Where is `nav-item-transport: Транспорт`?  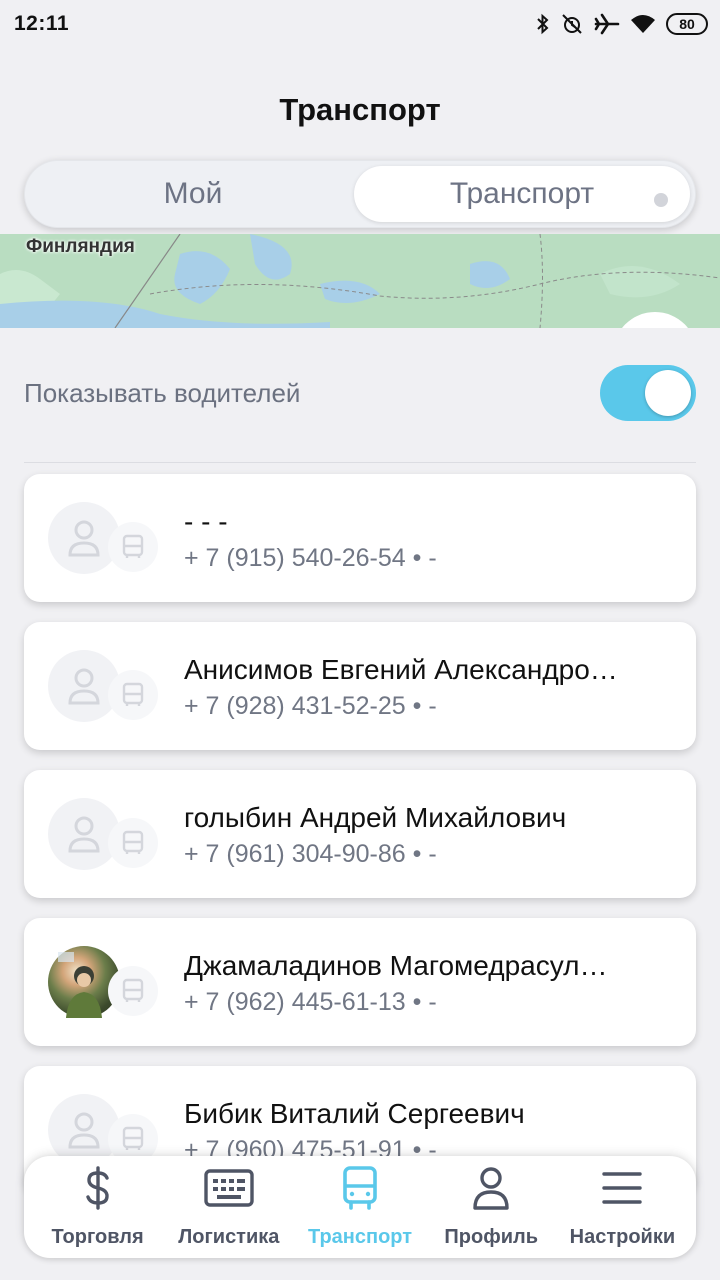
nav-item-transport: Транспорт is located at coordinates (359, 1207).